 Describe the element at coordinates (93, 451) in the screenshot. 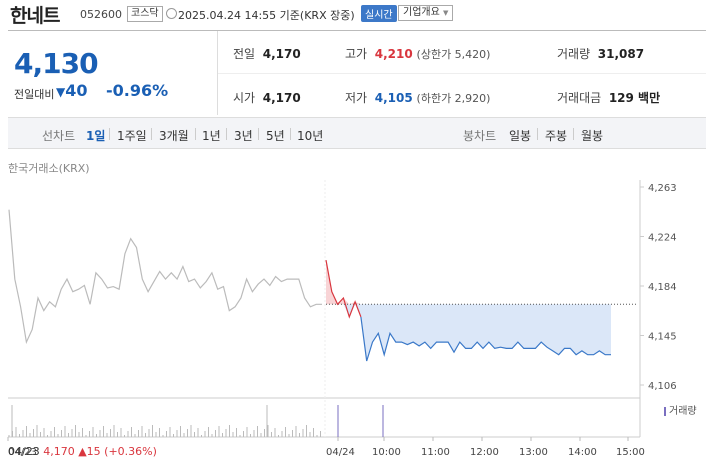

I see `prev-change: 15` at that location.